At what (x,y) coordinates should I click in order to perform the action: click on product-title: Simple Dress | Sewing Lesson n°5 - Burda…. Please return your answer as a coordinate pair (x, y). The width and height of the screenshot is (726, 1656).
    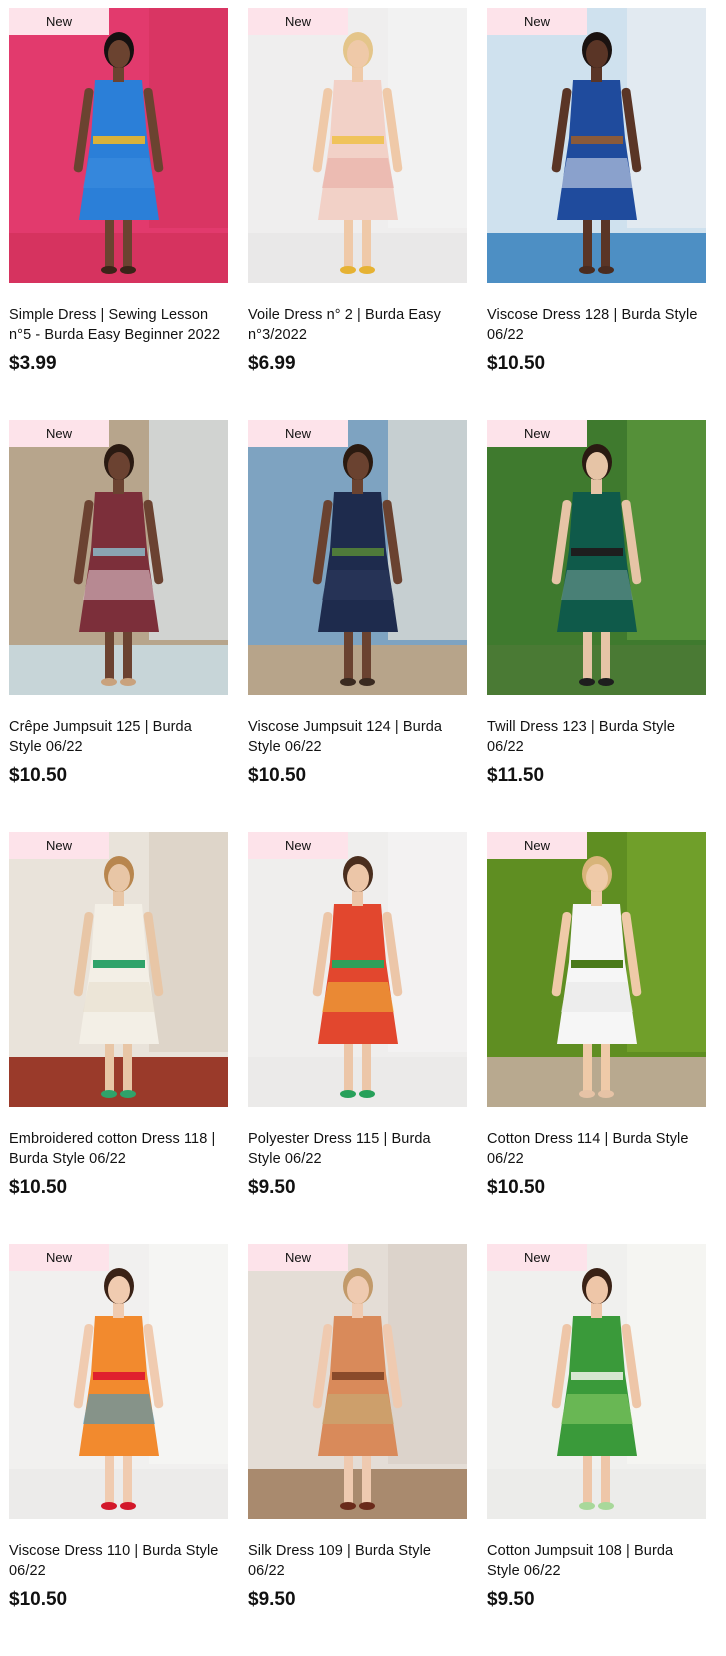
    Looking at the image, I should click on (118, 325).